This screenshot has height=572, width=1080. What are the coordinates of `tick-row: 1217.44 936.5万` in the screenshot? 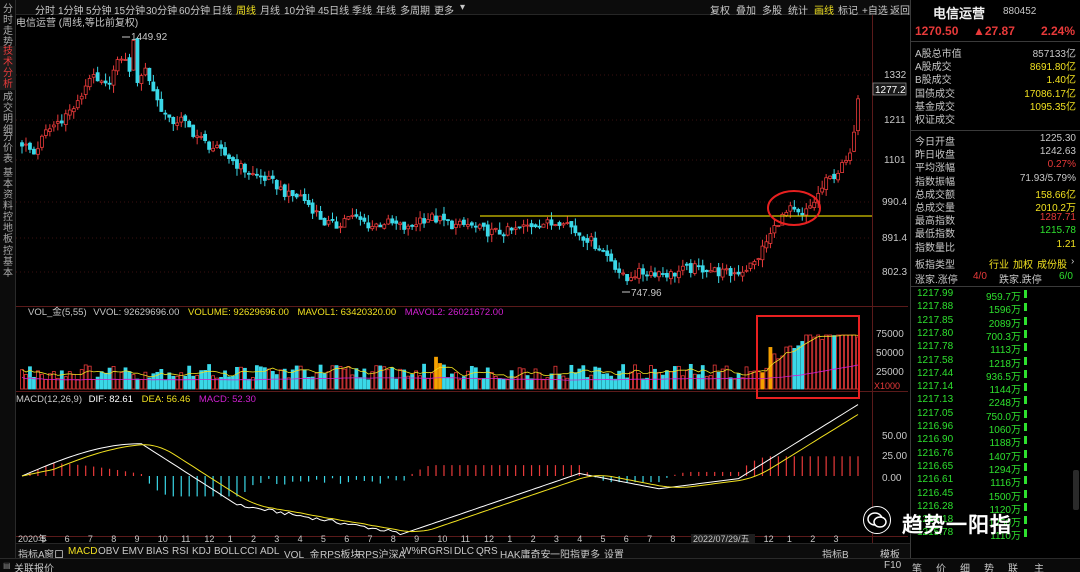 It's located at (995, 375).